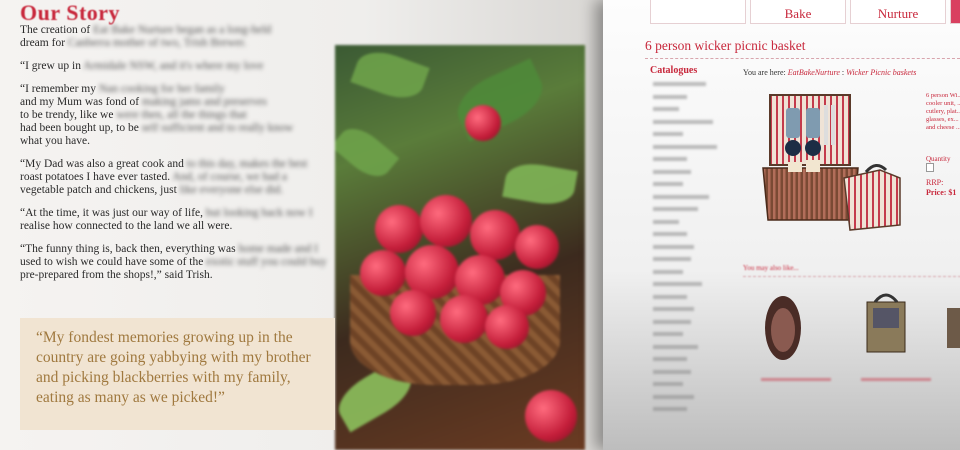  What do you see at coordinates (266, 262) in the screenshot?
I see `blurred-text: exotic stuff you could buy` at bounding box center [266, 262].